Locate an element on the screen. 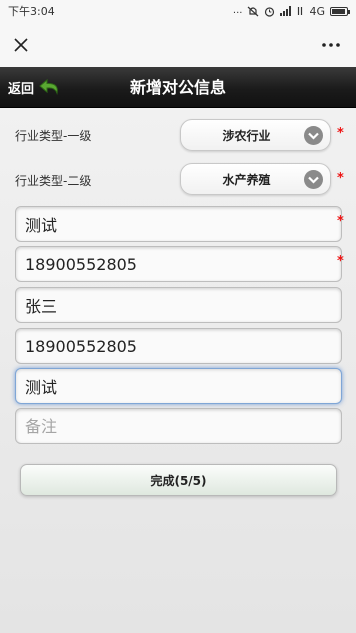 This screenshot has height=633, width=356. battery-icon is located at coordinates (340, 11).